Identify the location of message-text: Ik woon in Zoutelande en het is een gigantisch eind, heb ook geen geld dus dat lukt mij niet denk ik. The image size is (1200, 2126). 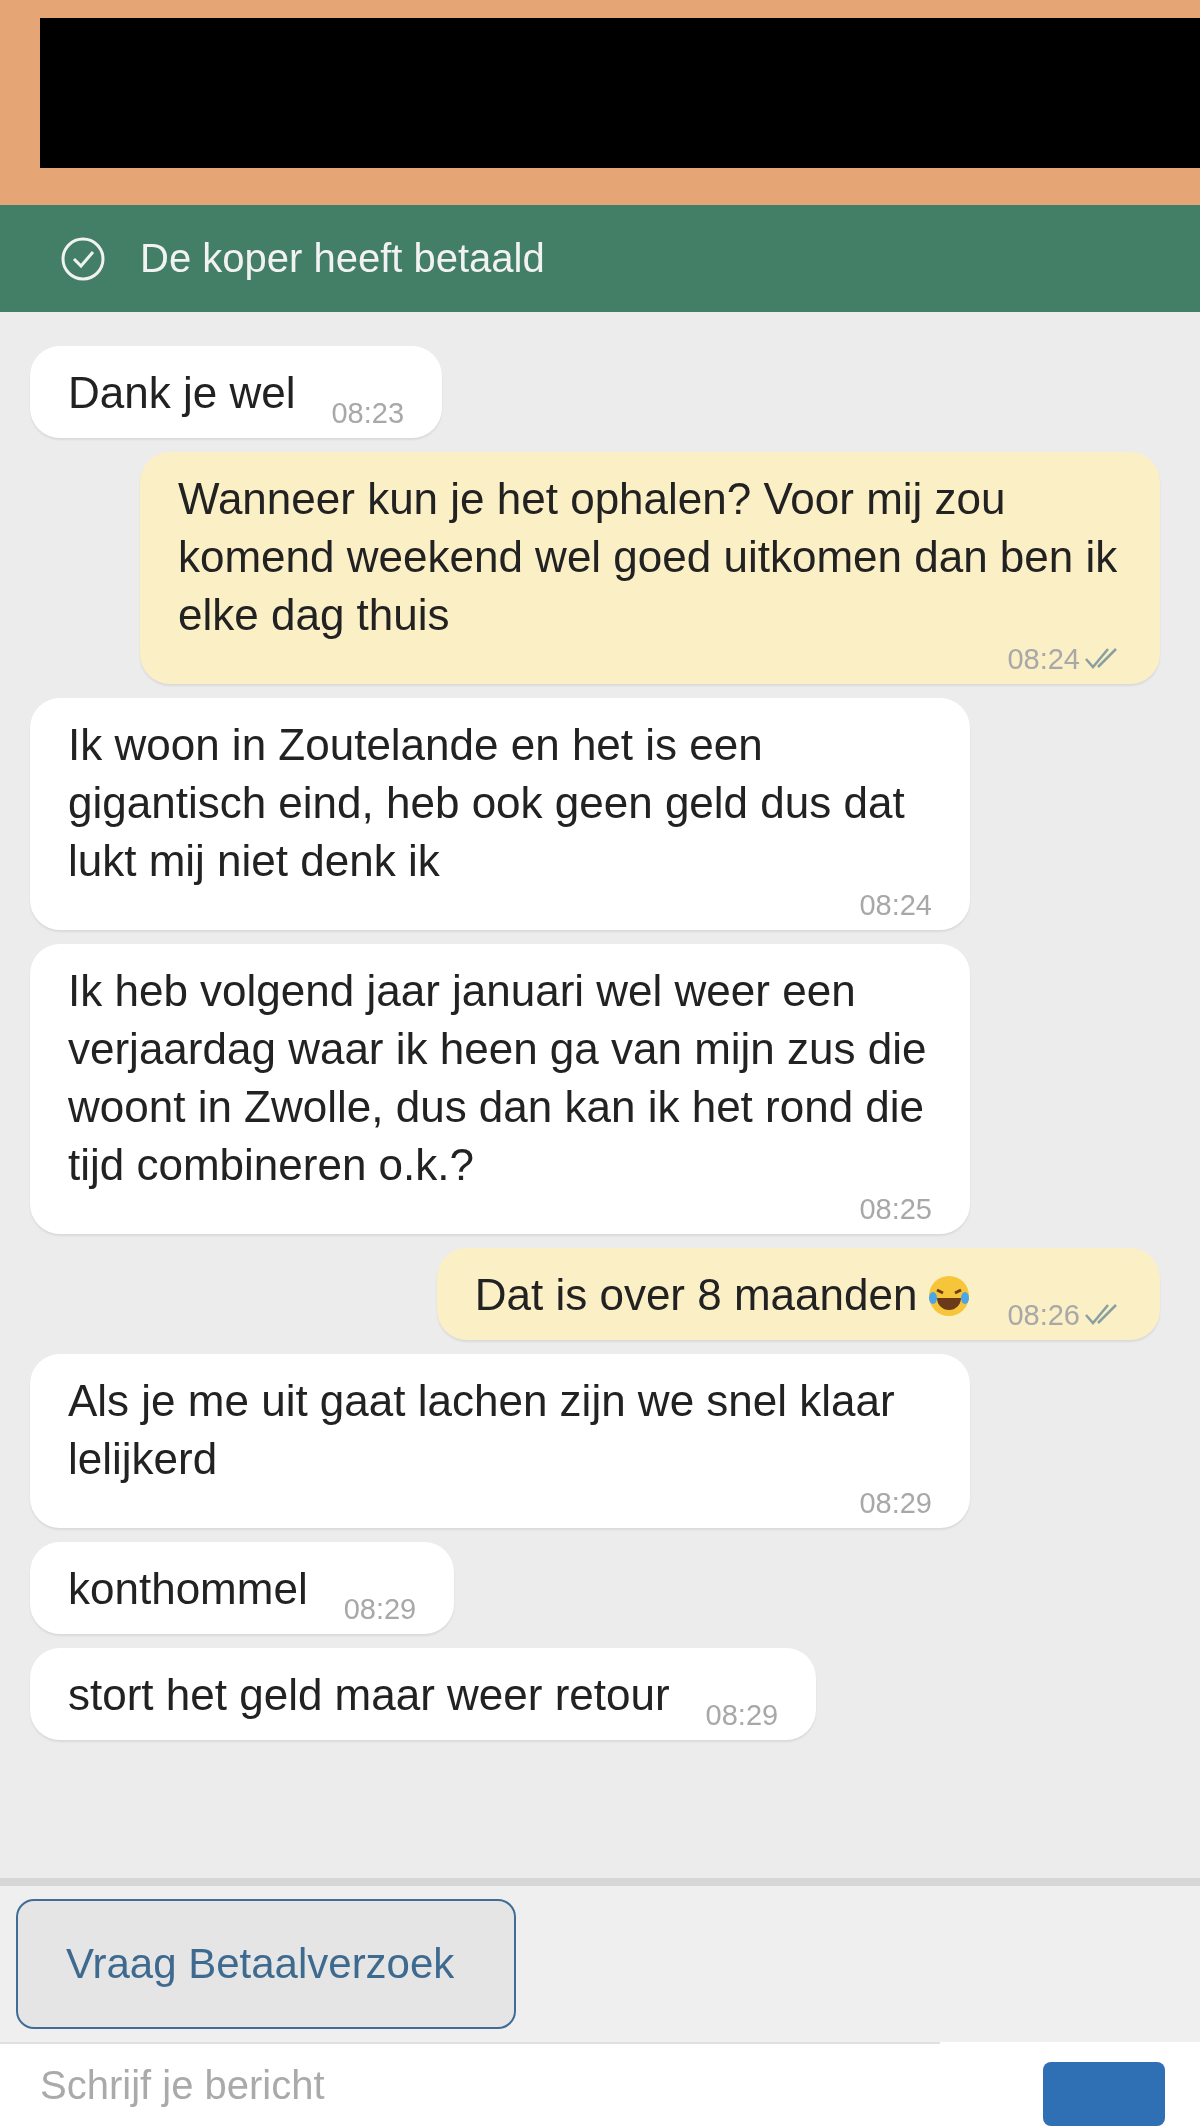
(487, 803).